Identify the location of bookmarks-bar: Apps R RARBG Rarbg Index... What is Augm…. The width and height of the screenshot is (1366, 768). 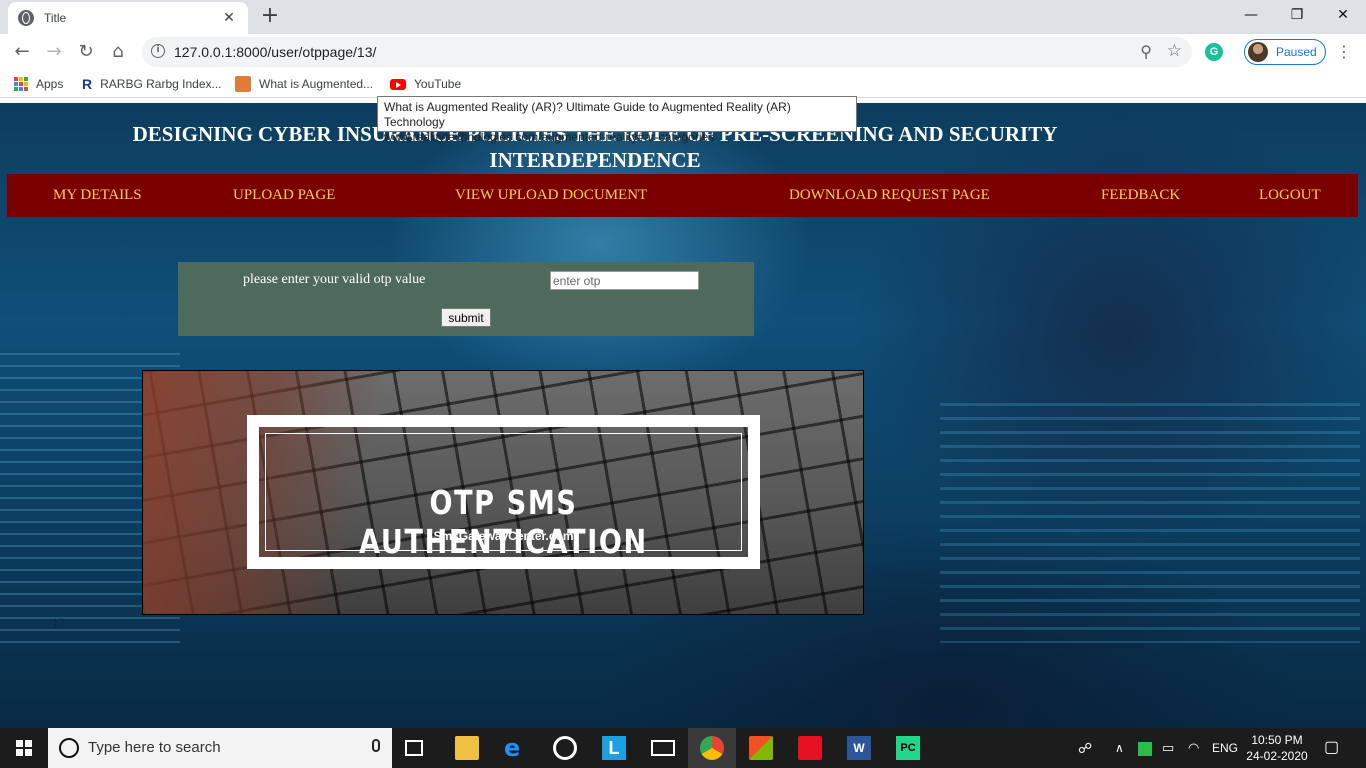
(683, 84).